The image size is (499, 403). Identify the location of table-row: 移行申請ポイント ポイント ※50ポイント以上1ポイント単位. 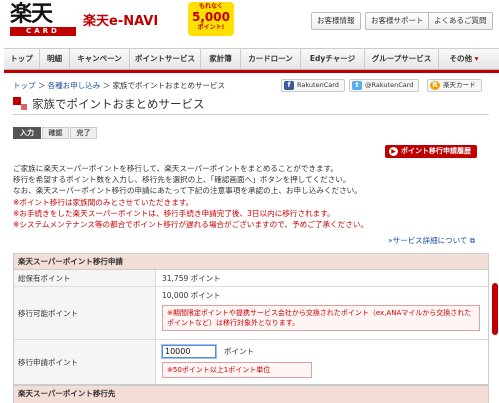
(251, 362).